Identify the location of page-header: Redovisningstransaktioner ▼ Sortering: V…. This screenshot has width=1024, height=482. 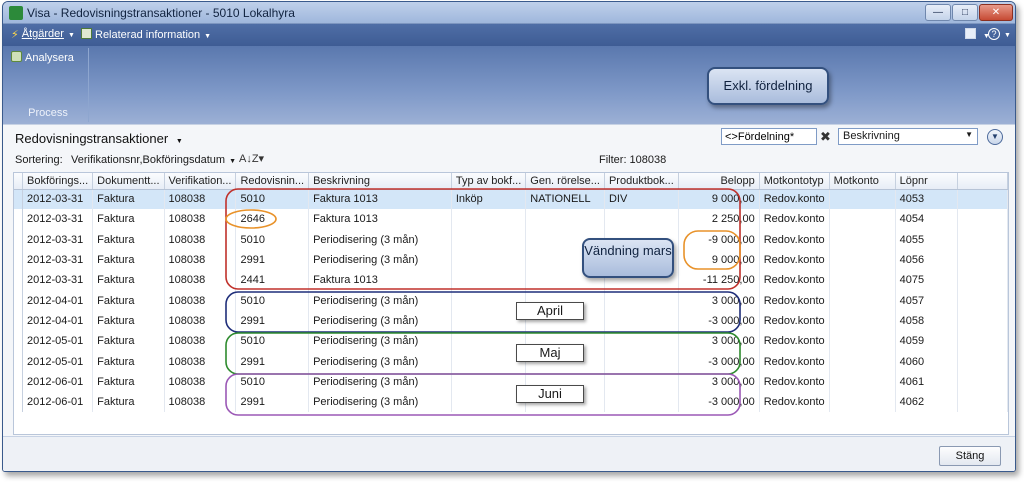
(509, 148).